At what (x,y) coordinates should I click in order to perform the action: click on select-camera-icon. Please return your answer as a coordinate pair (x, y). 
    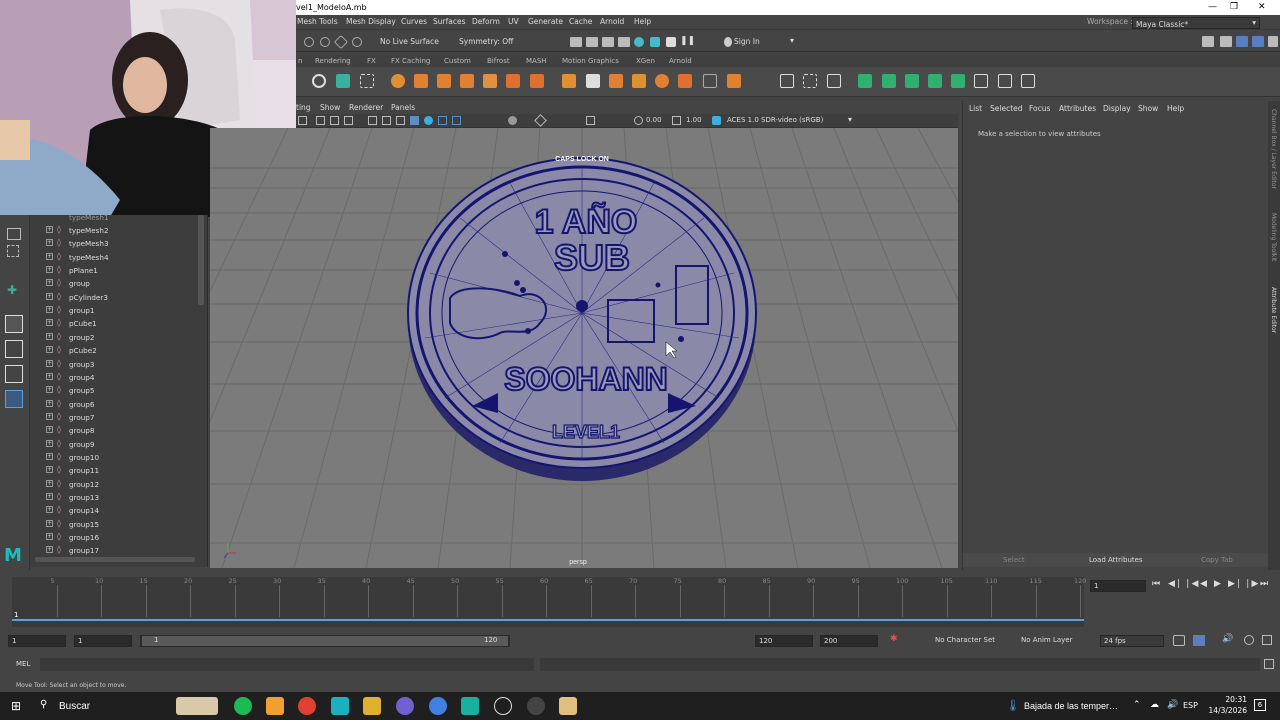
    Looking at the image, I should click on (302, 120).